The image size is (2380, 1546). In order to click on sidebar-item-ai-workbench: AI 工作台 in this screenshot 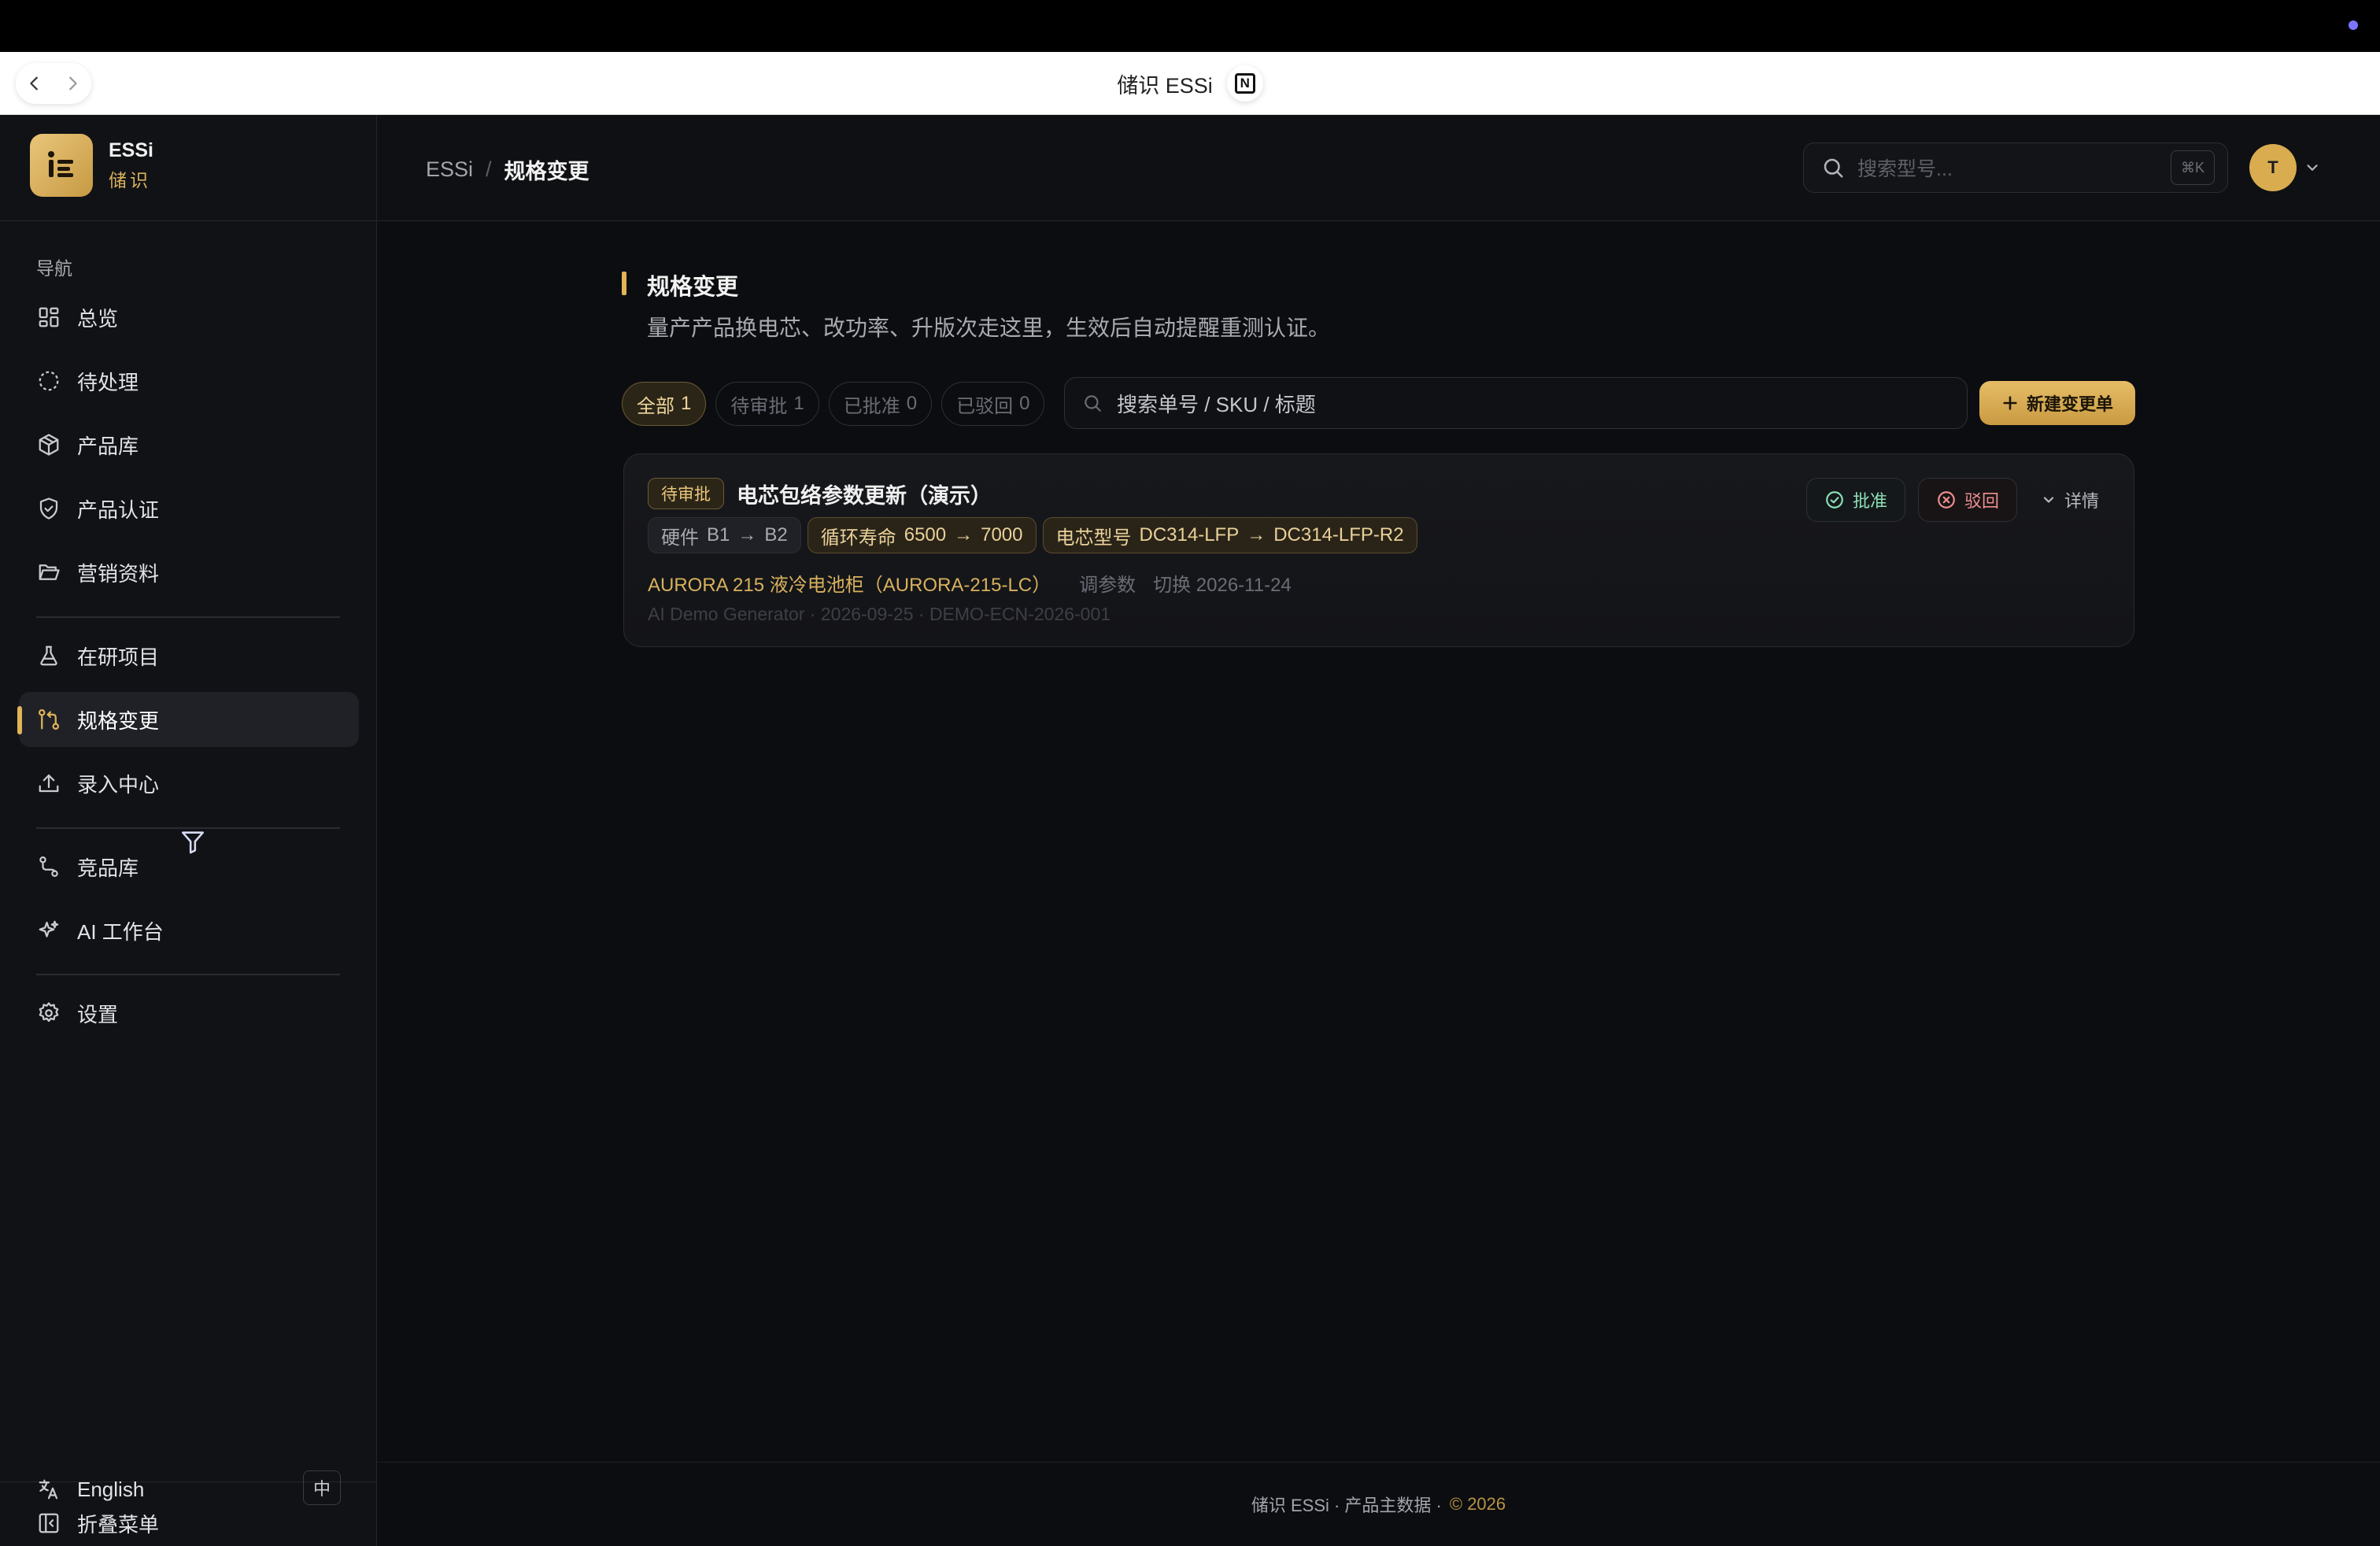, I will do `click(189, 930)`.